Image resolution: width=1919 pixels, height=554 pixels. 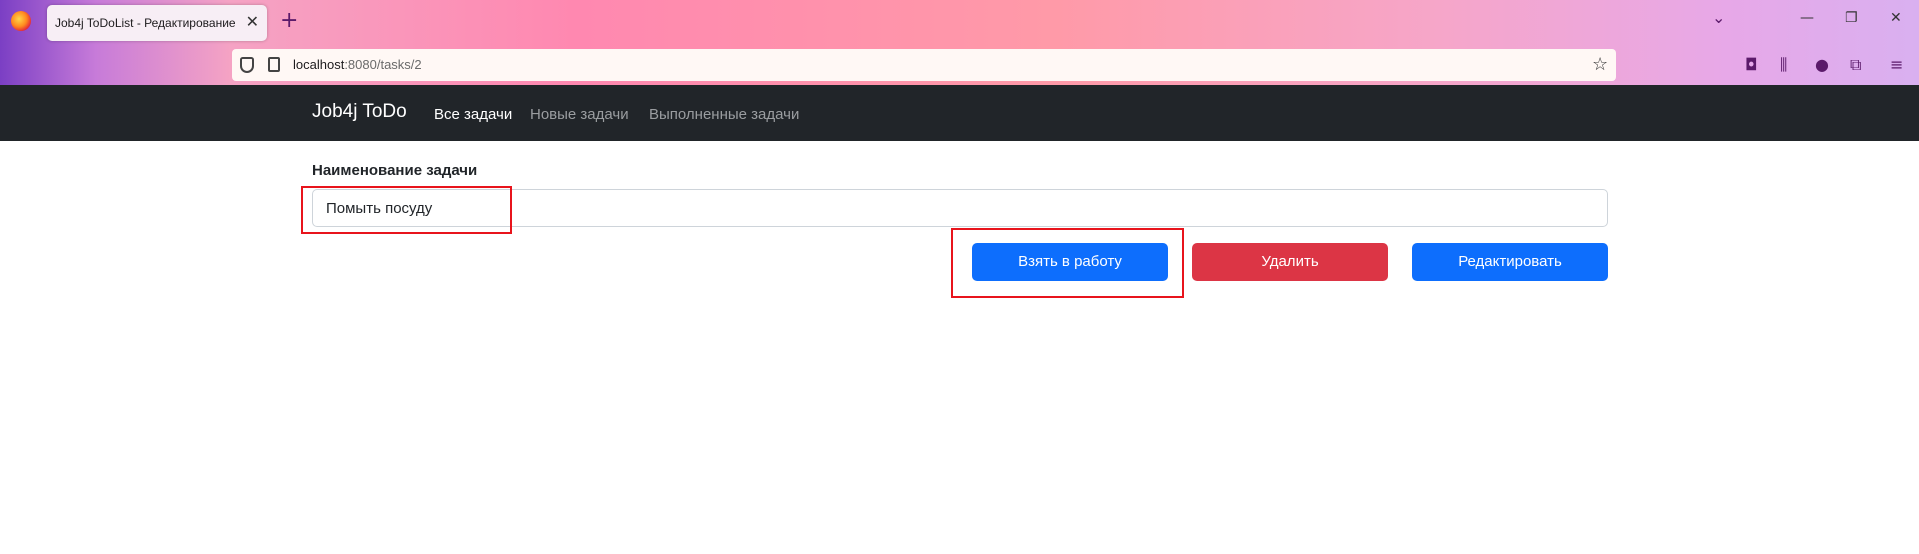 I want to click on new-tab-icon: +, so click(x=289, y=21).